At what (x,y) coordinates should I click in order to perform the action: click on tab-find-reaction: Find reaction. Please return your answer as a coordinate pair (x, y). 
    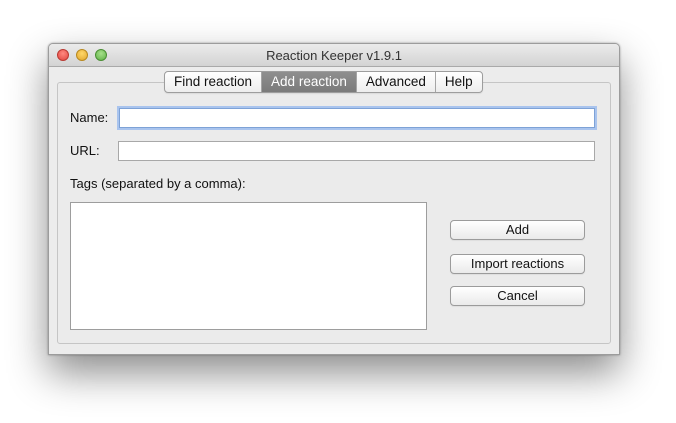
    Looking at the image, I should click on (213, 82).